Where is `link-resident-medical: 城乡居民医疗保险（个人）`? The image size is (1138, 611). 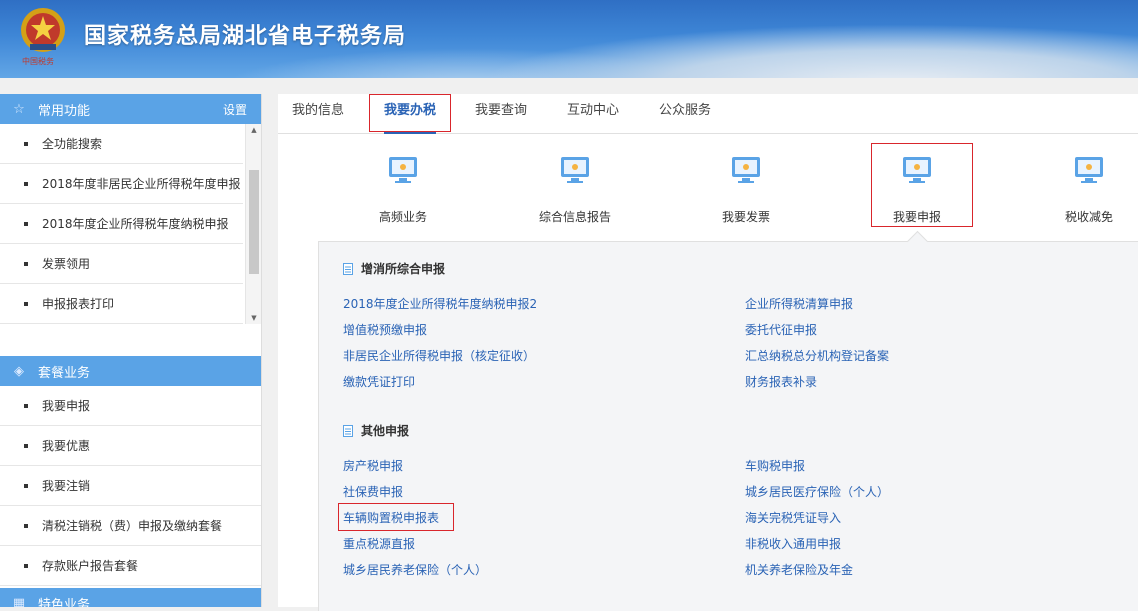
link-resident-medical: 城乡居民医疗保险（个人） is located at coordinates (817, 491).